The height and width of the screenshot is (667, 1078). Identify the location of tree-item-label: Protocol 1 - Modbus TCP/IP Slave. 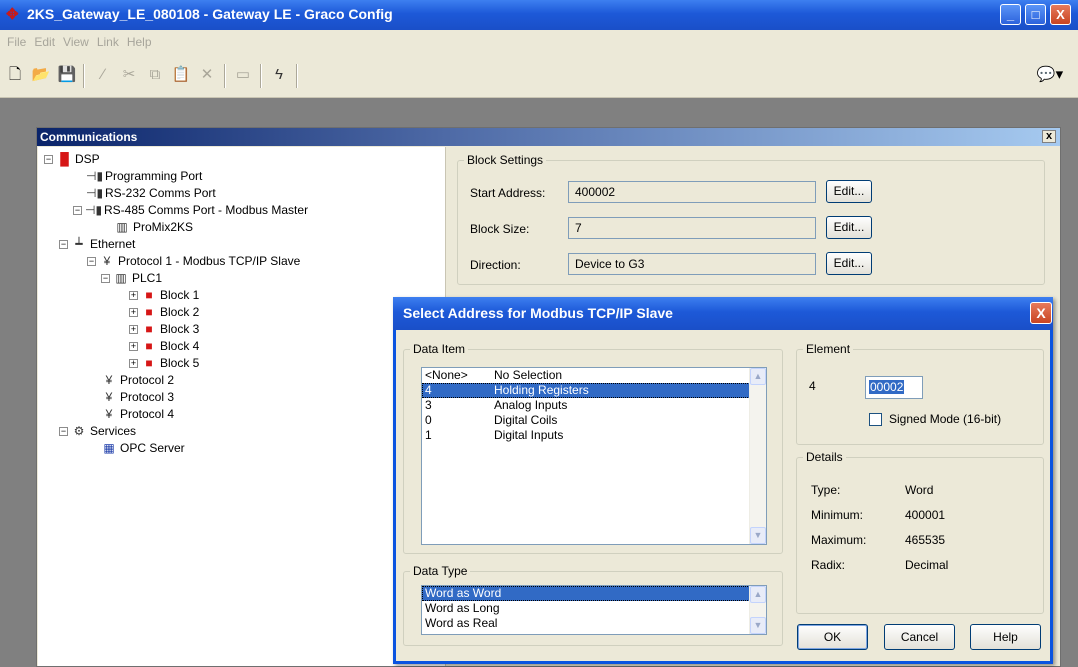
(209, 261).